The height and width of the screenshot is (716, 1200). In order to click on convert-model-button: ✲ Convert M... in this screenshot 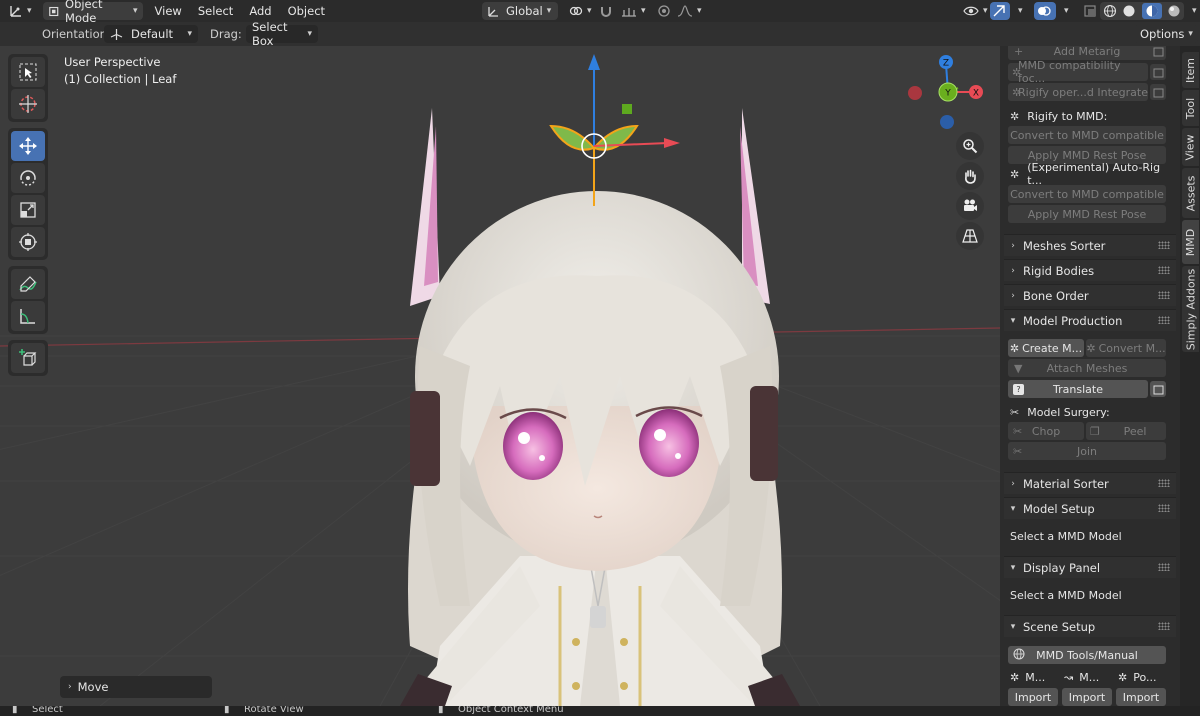, I will do `click(1126, 348)`.